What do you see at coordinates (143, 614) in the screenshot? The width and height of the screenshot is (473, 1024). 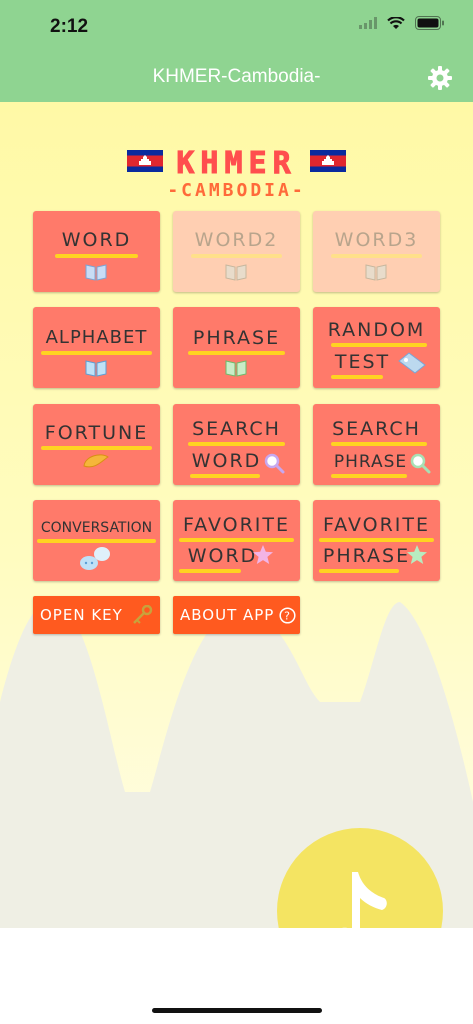 I see `key-icon` at bounding box center [143, 614].